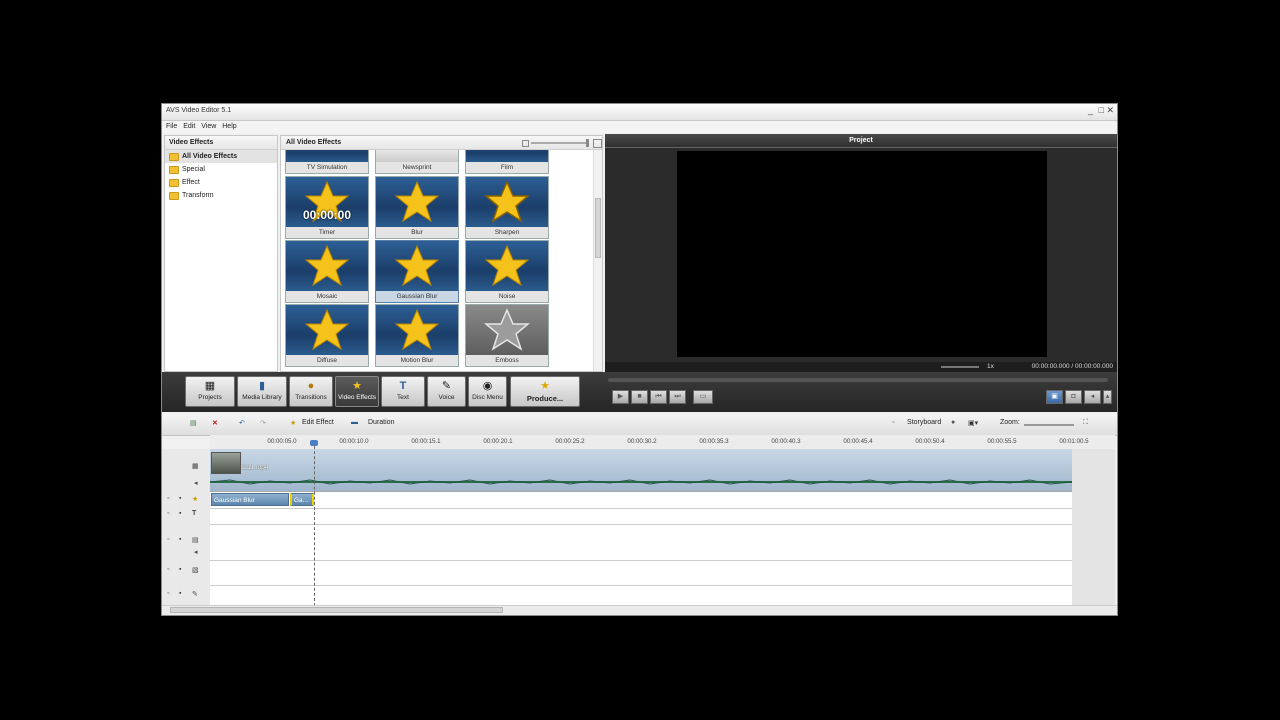 Image resolution: width=1280 pixels, height=720 pixels. Describe the element at coordinates (641, 470) in the screenshot. I see `video-clip: 1111.mp4` at that location.